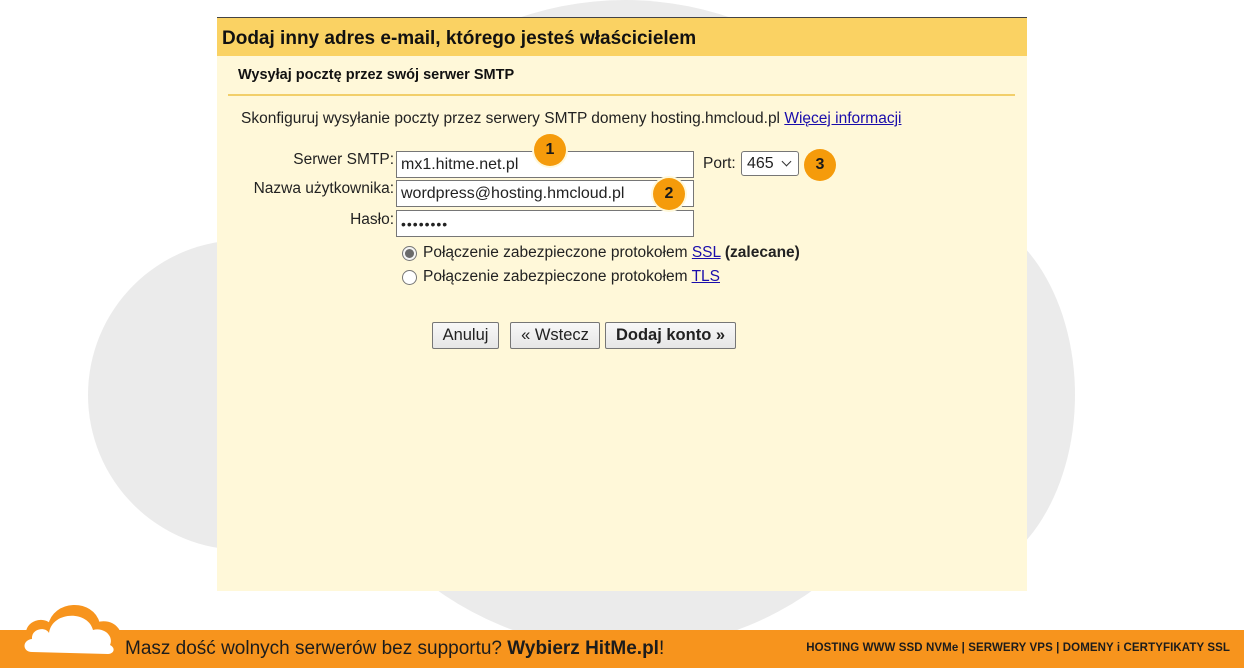  What do you see at coordinates (621, 95) in the screenshot?
I see `divider` at bounding box center [621, 95].